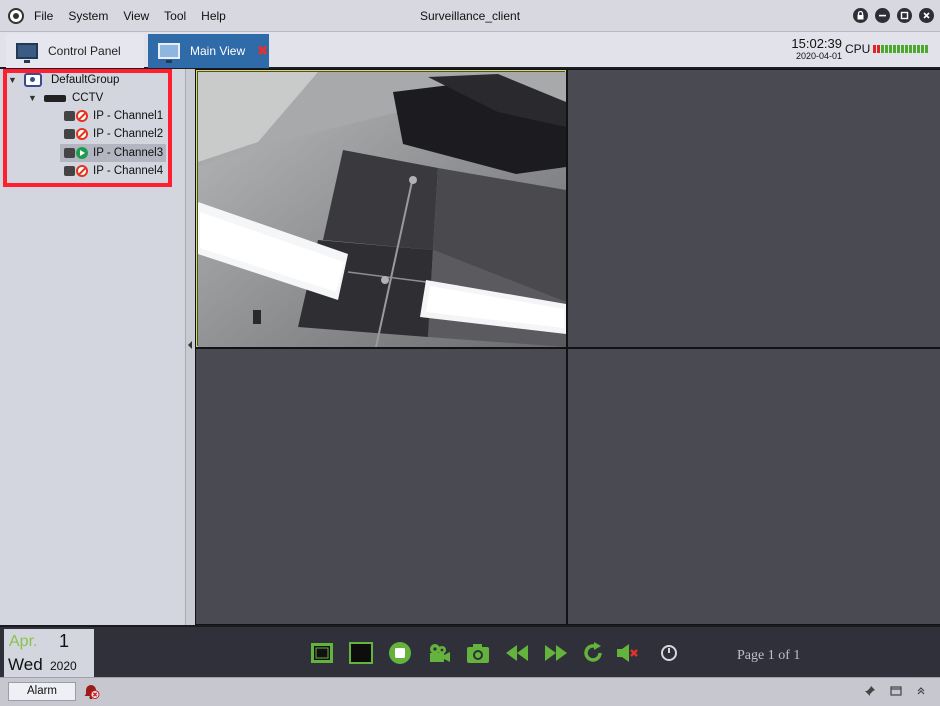 This screenshot has height=706, width=940. Describe the element at coordinates (921, 692) in the screenshot. I see `expand-up-icon` at that location.